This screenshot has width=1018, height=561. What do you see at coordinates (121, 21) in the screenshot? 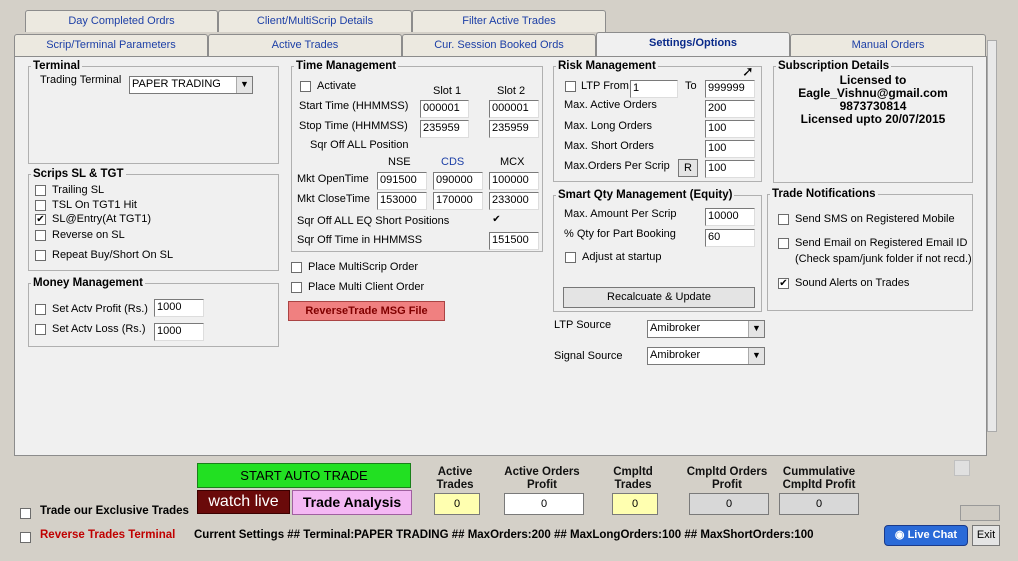
I see `tab-day-completed-ordrs: Day Completed Ordrs` at bounding box center [121, 21].